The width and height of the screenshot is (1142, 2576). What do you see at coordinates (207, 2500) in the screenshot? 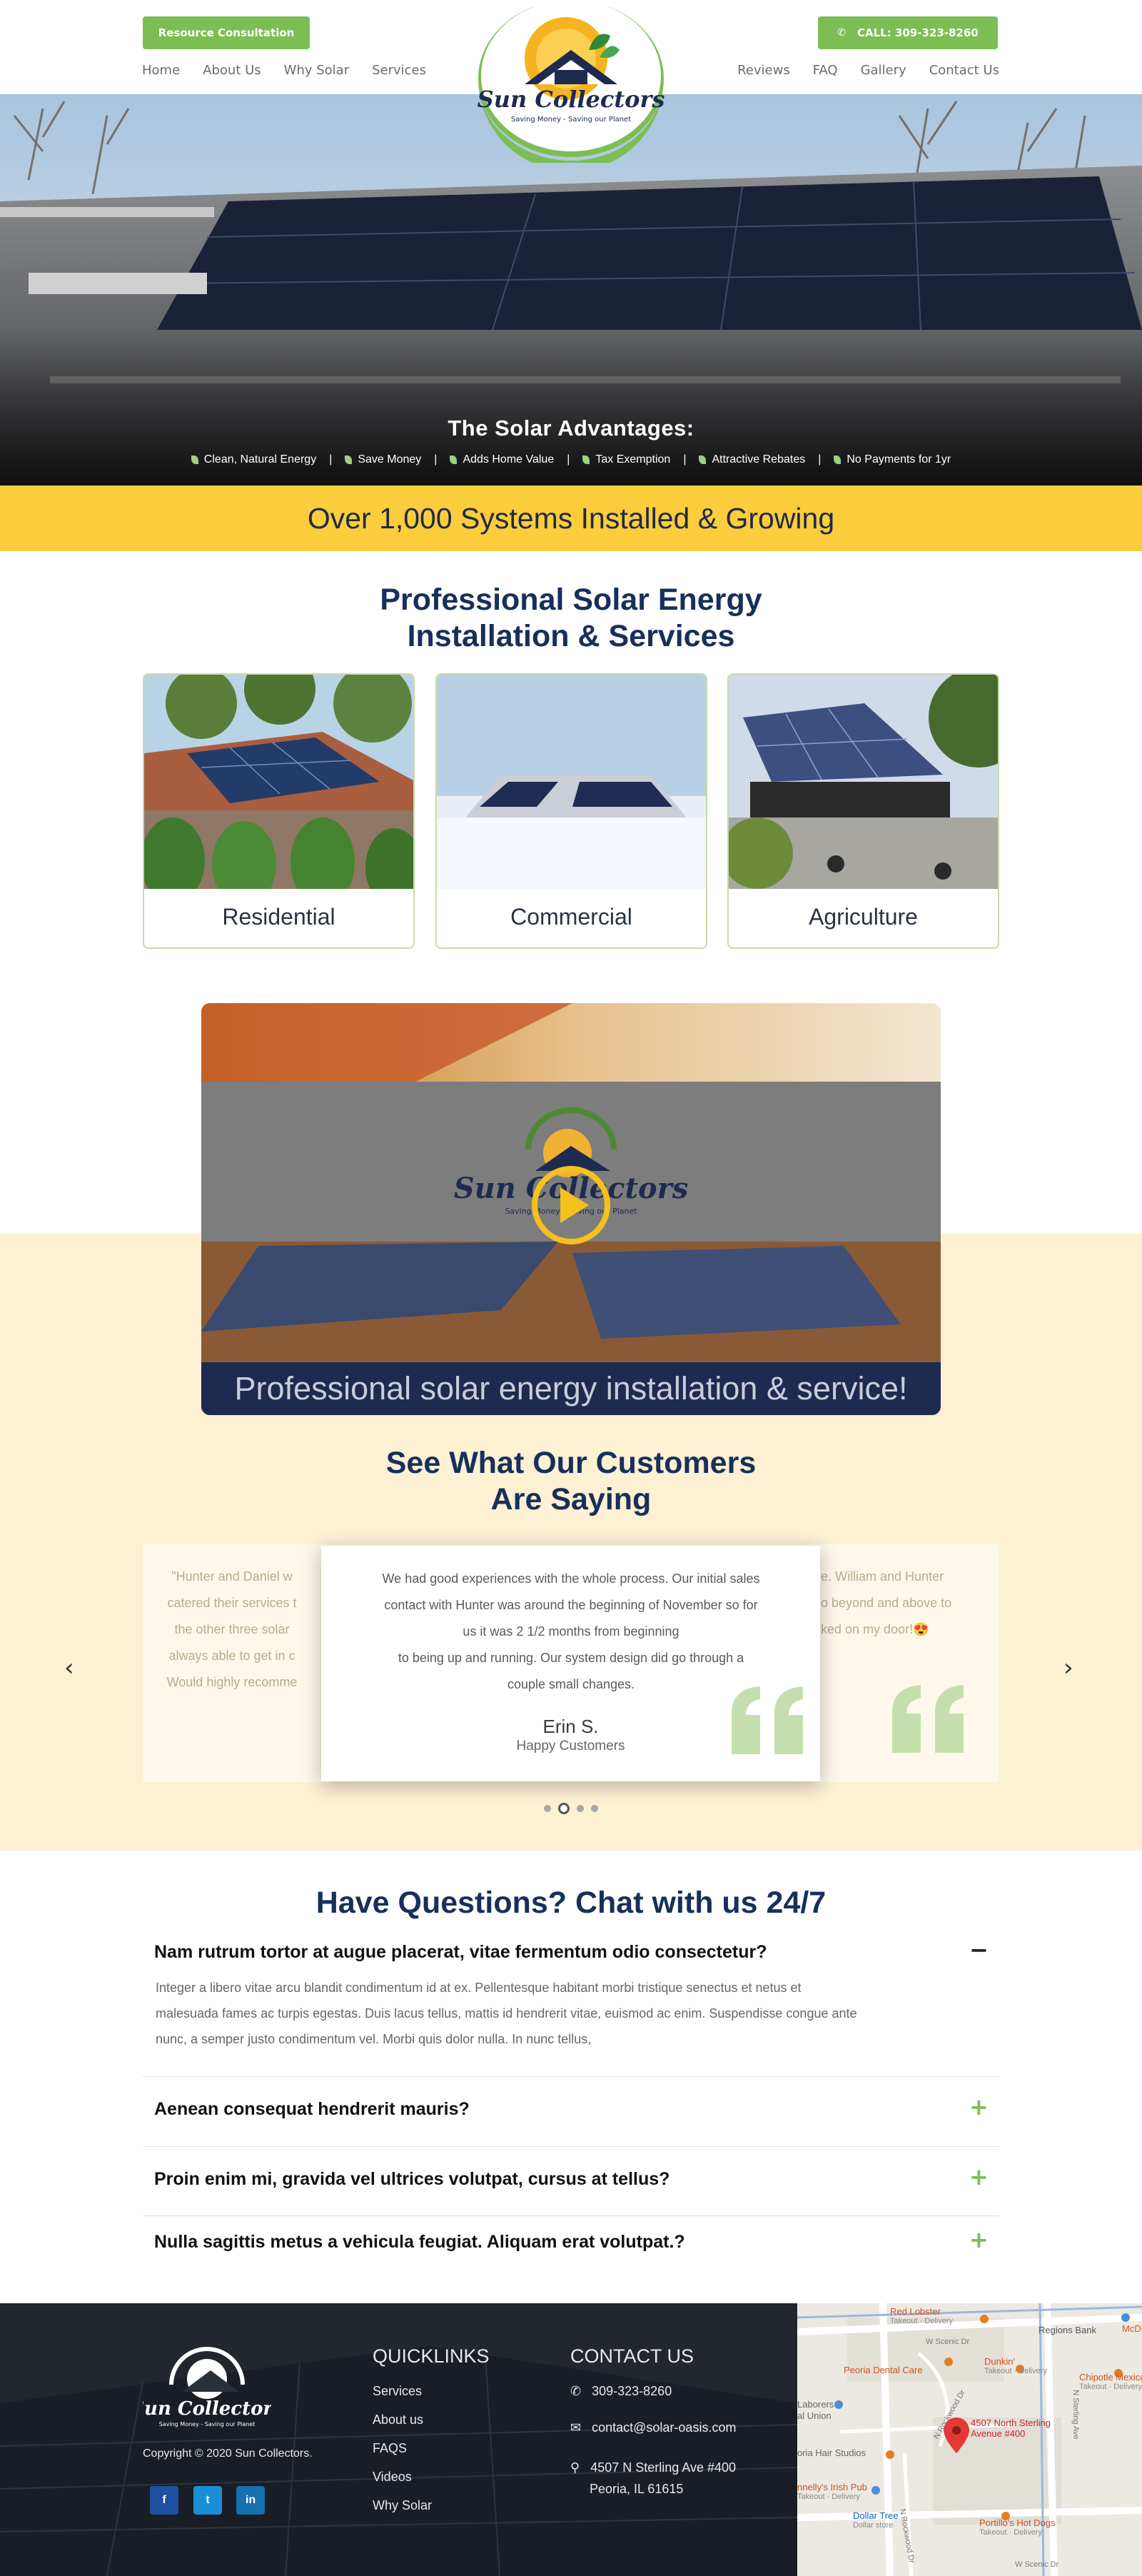
I see `twitter-icon: t` at bounding box center [207, 2500].